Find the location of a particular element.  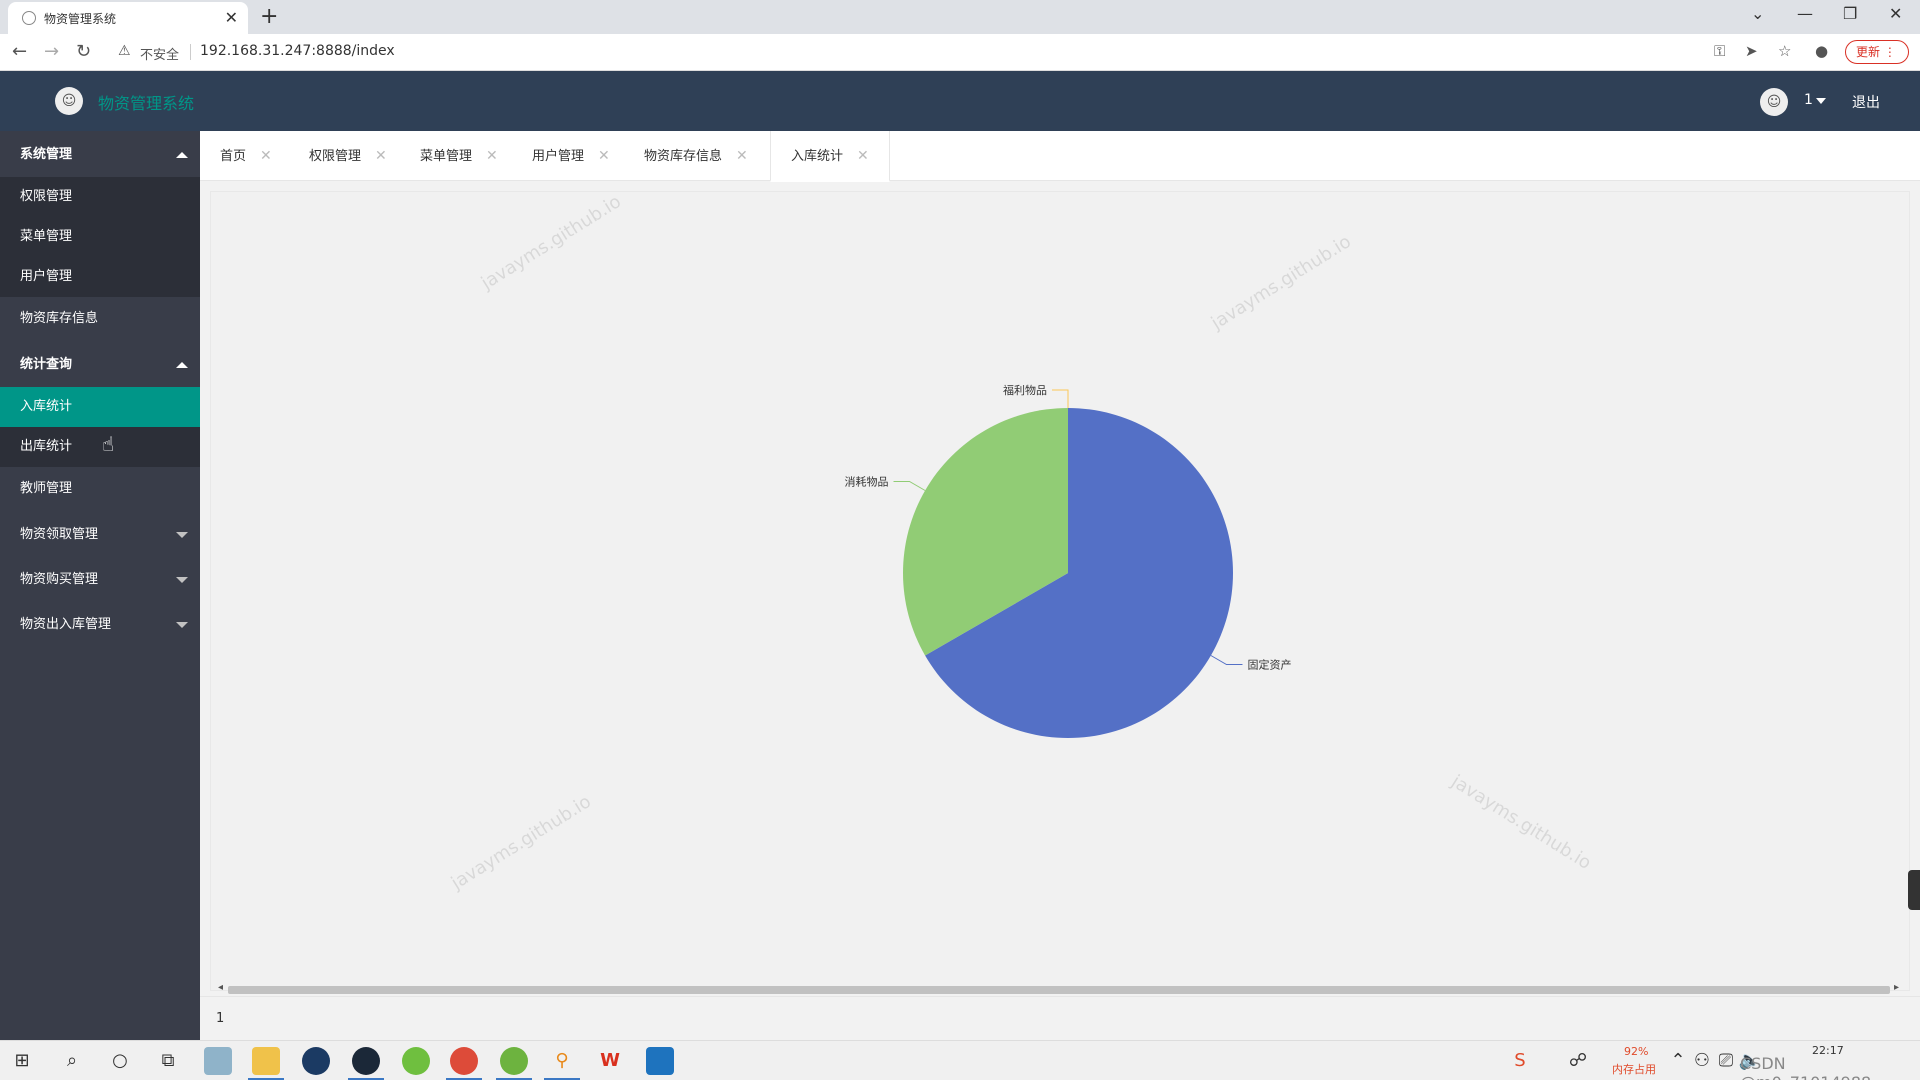

star-icon: ☆ is located at coordinates (1784, 51).